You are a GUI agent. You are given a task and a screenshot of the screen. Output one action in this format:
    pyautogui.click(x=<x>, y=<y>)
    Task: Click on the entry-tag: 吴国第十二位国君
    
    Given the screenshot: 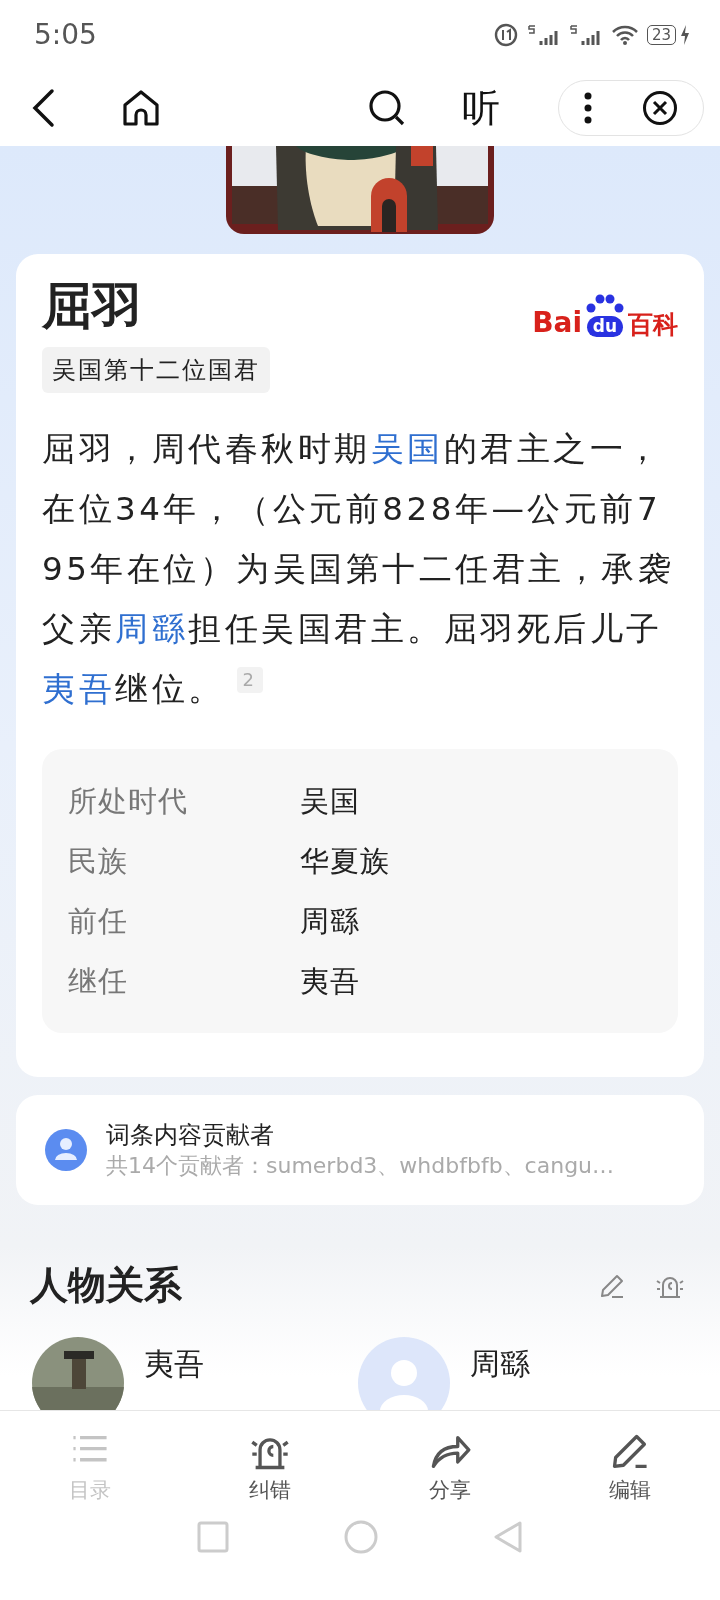 What is the action you would take?
    pyautogui.click(x=156, y=370)
    